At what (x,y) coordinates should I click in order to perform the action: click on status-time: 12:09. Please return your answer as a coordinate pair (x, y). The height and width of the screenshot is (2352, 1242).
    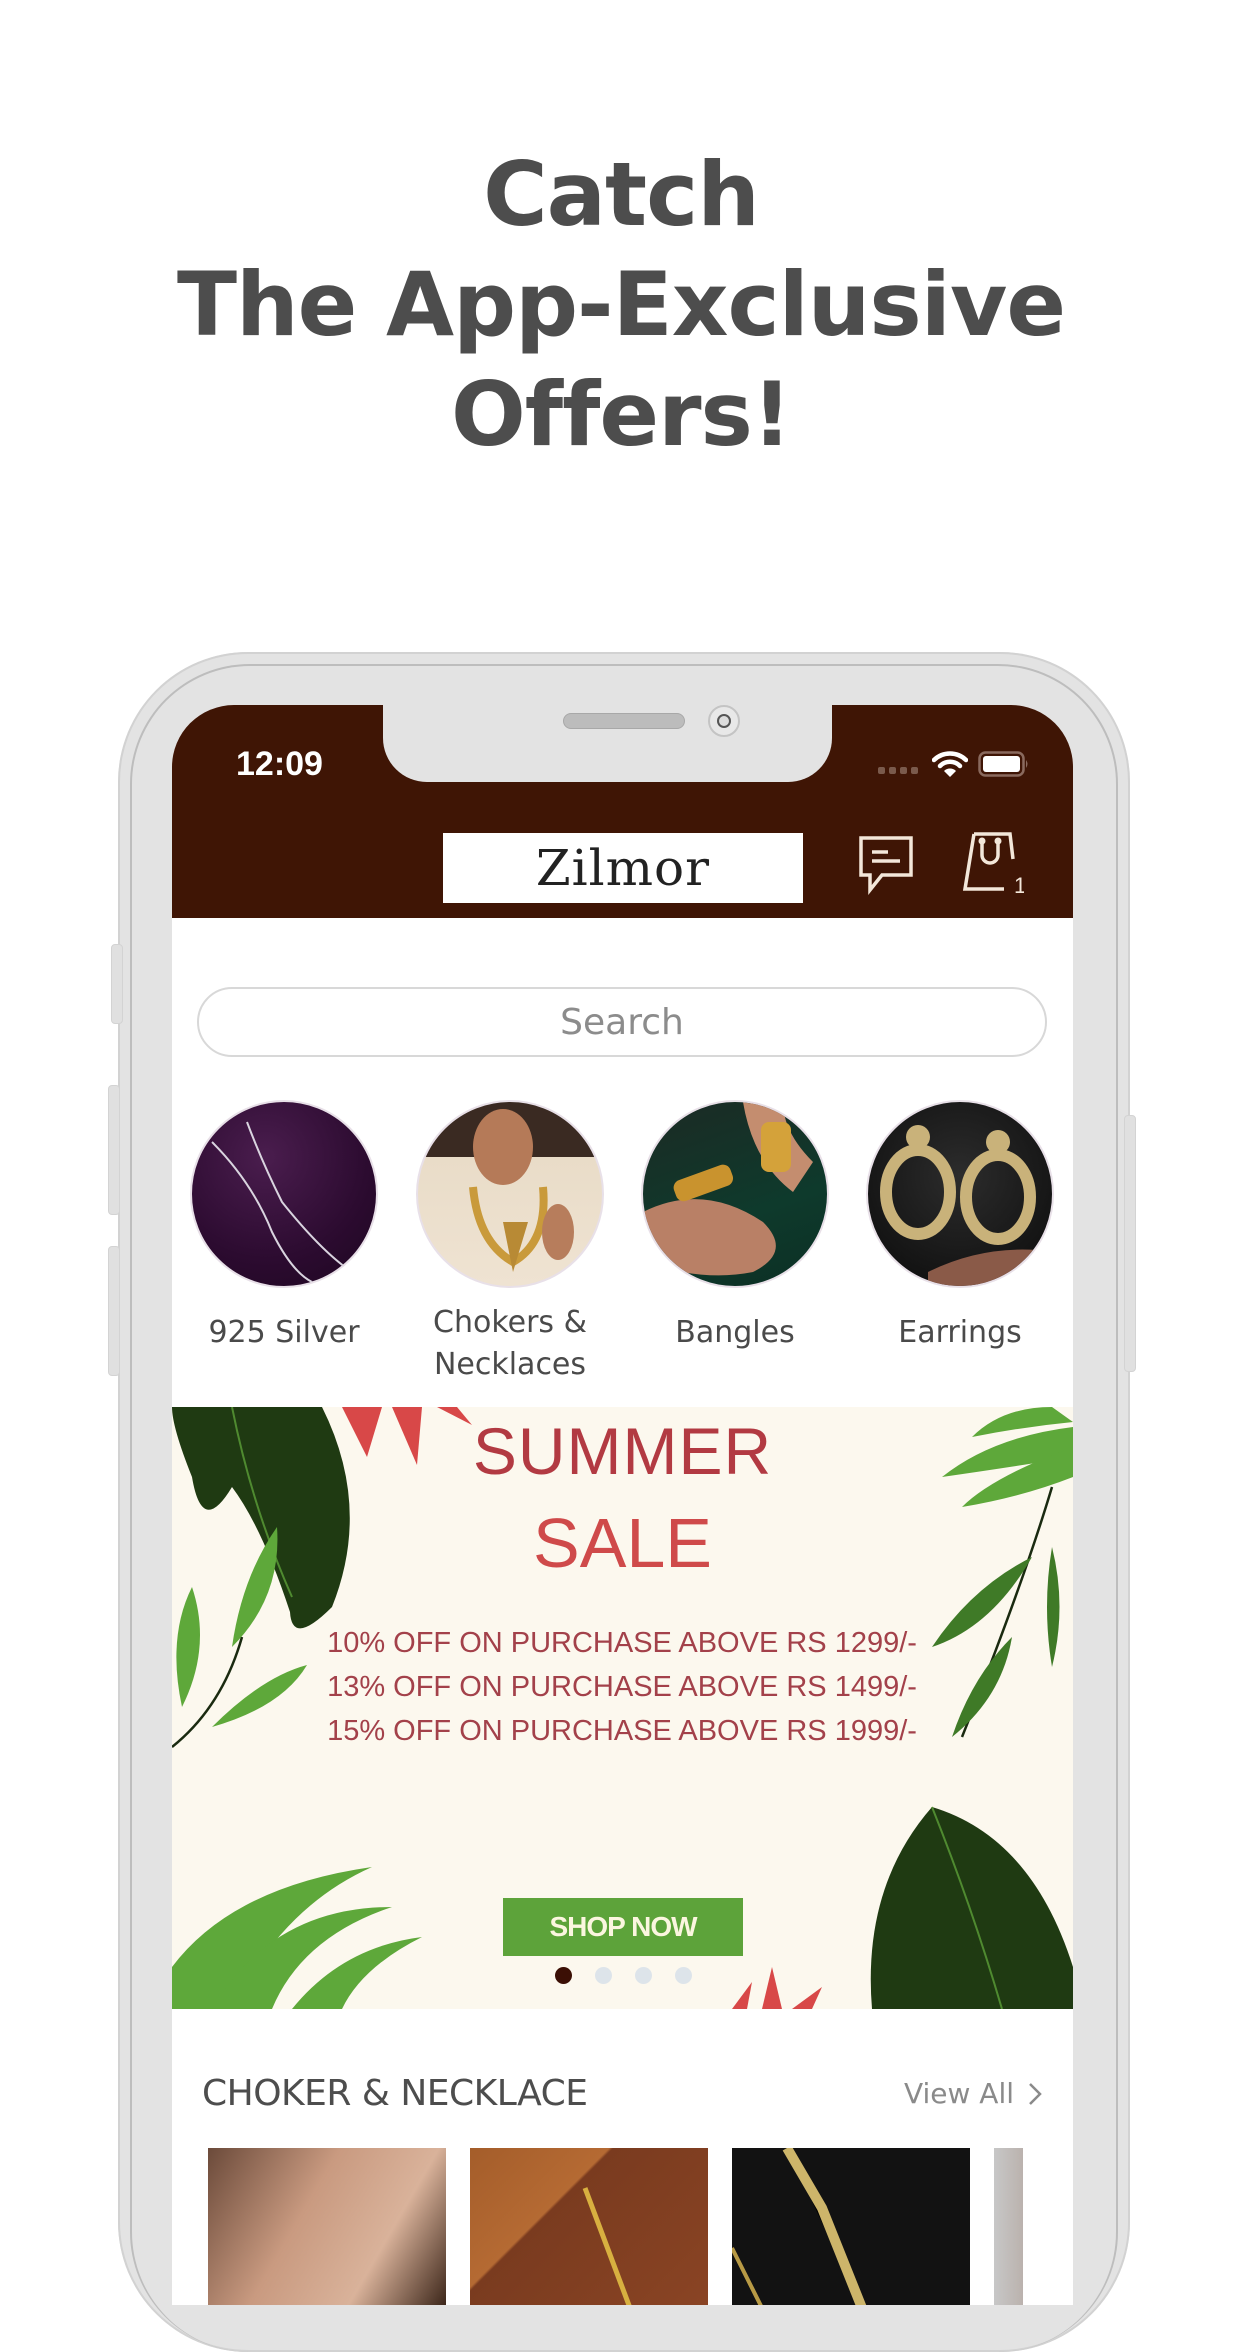
    Looking at the image, I should click on (279, 764).